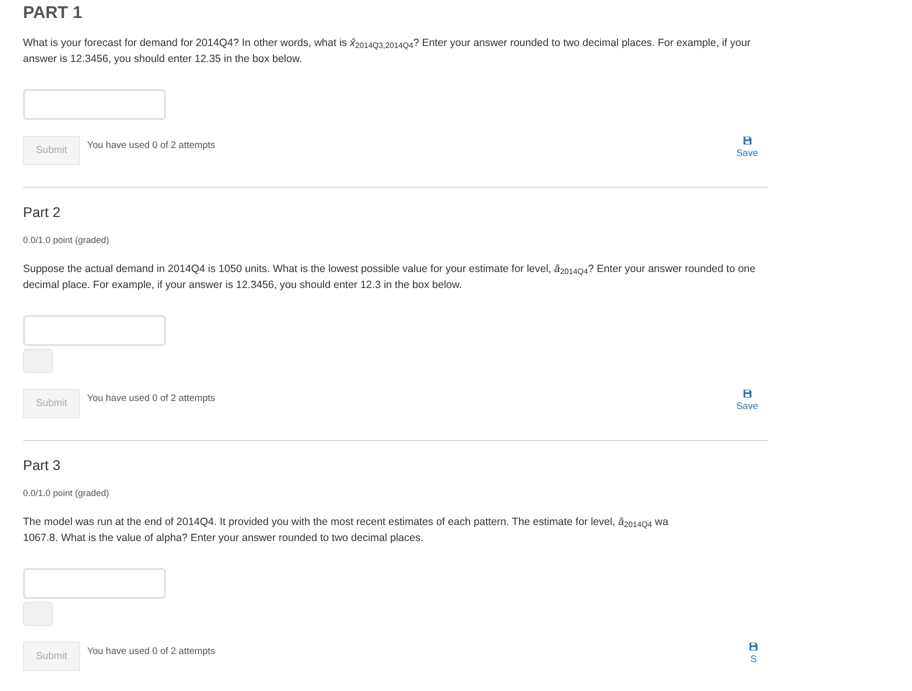 This screenshot has height=691, width=912. Describe the element at coordinates (42, 213) in the screenshot. I see `part-heading: Part 2` at that location.